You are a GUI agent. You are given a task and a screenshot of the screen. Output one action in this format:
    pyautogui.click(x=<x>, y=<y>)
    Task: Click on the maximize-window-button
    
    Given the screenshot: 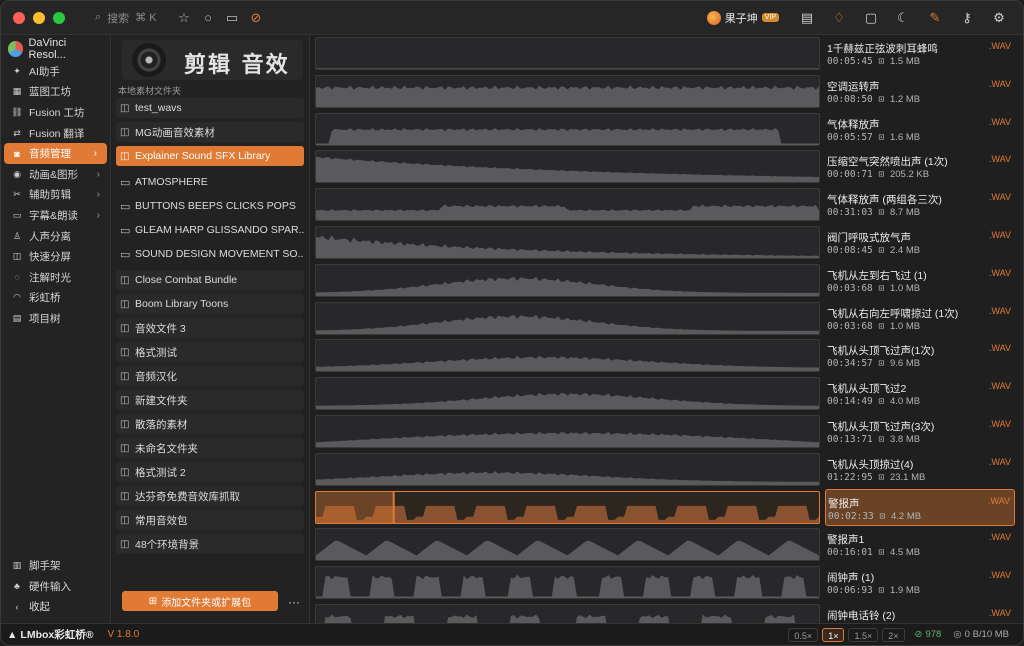 What is the action you would take?
    pyautogui.click(x=59, y=17)
    